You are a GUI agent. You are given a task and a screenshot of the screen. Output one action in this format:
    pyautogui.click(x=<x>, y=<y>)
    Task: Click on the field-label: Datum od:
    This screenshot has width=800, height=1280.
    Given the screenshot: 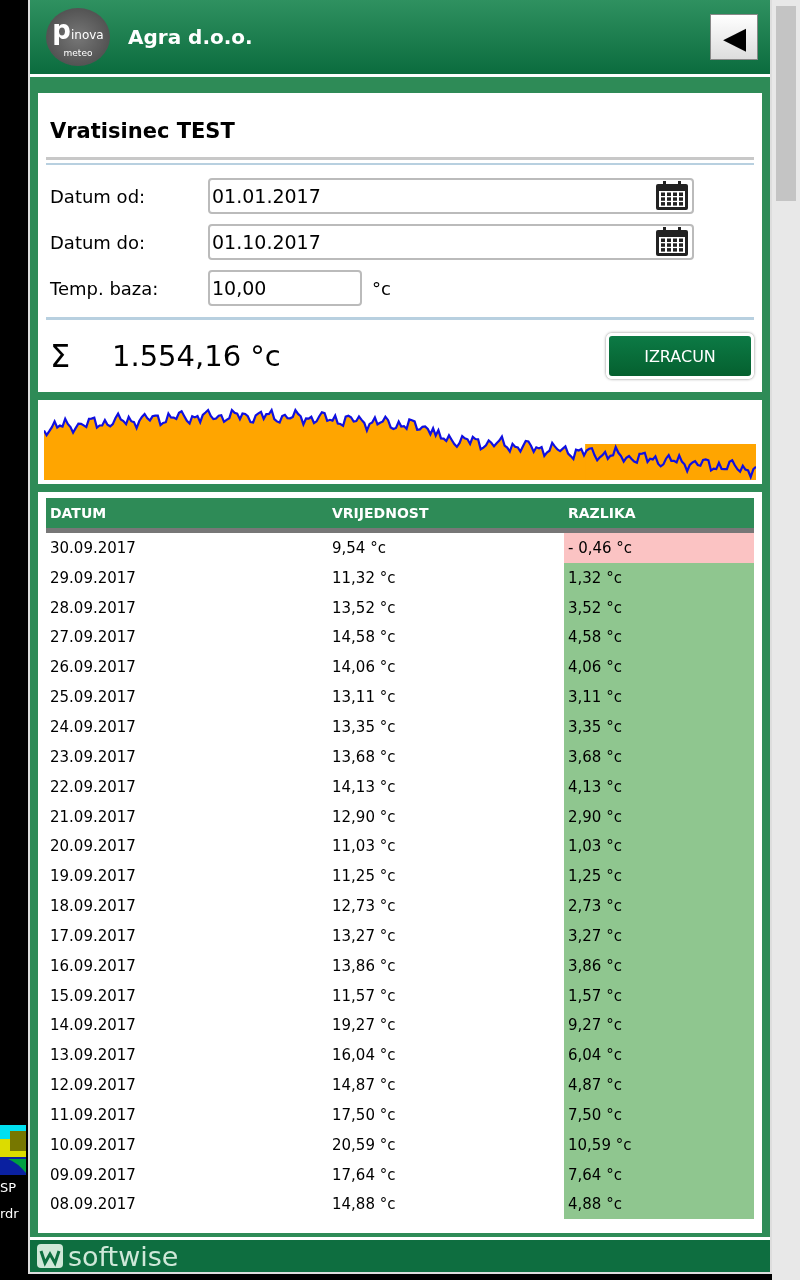 What is the action you would take?
    pyautogui.click(x=98, y=196)
    